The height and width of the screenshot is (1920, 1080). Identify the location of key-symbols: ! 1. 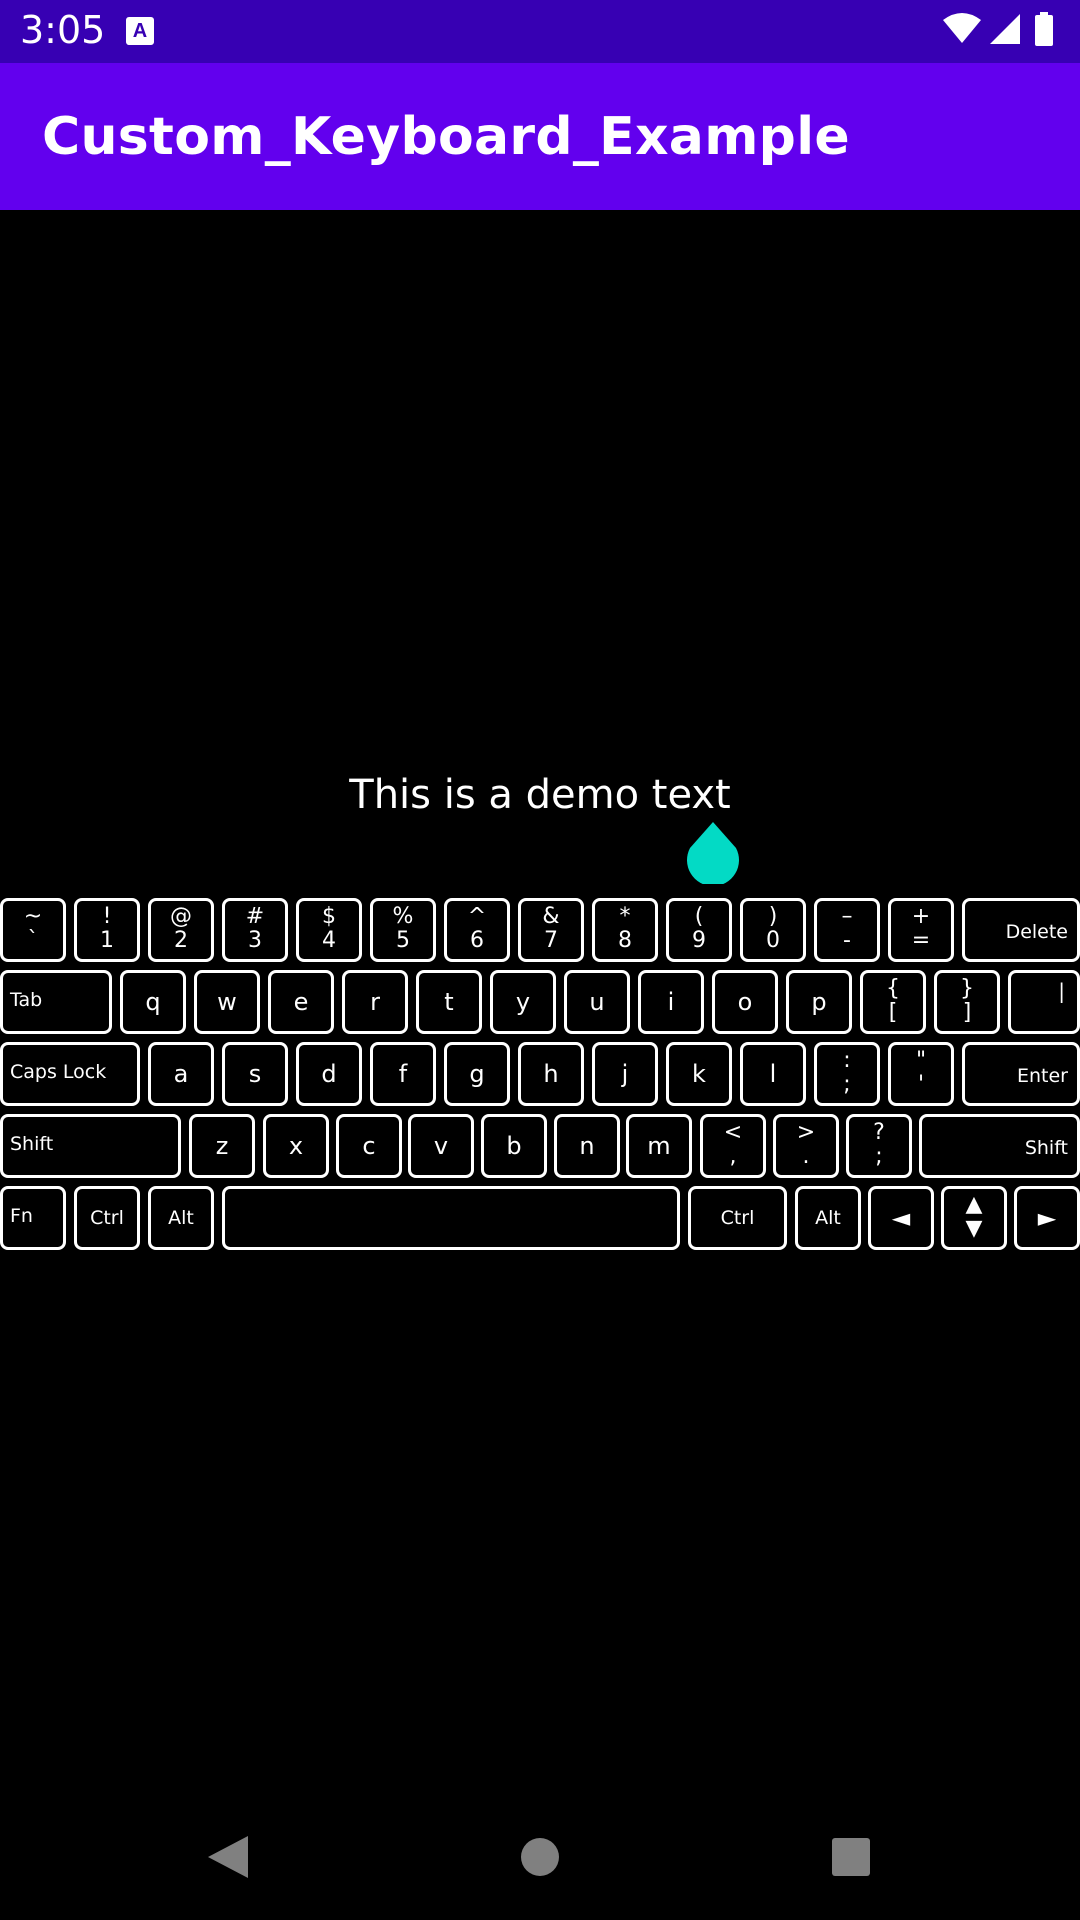
(107, 929).